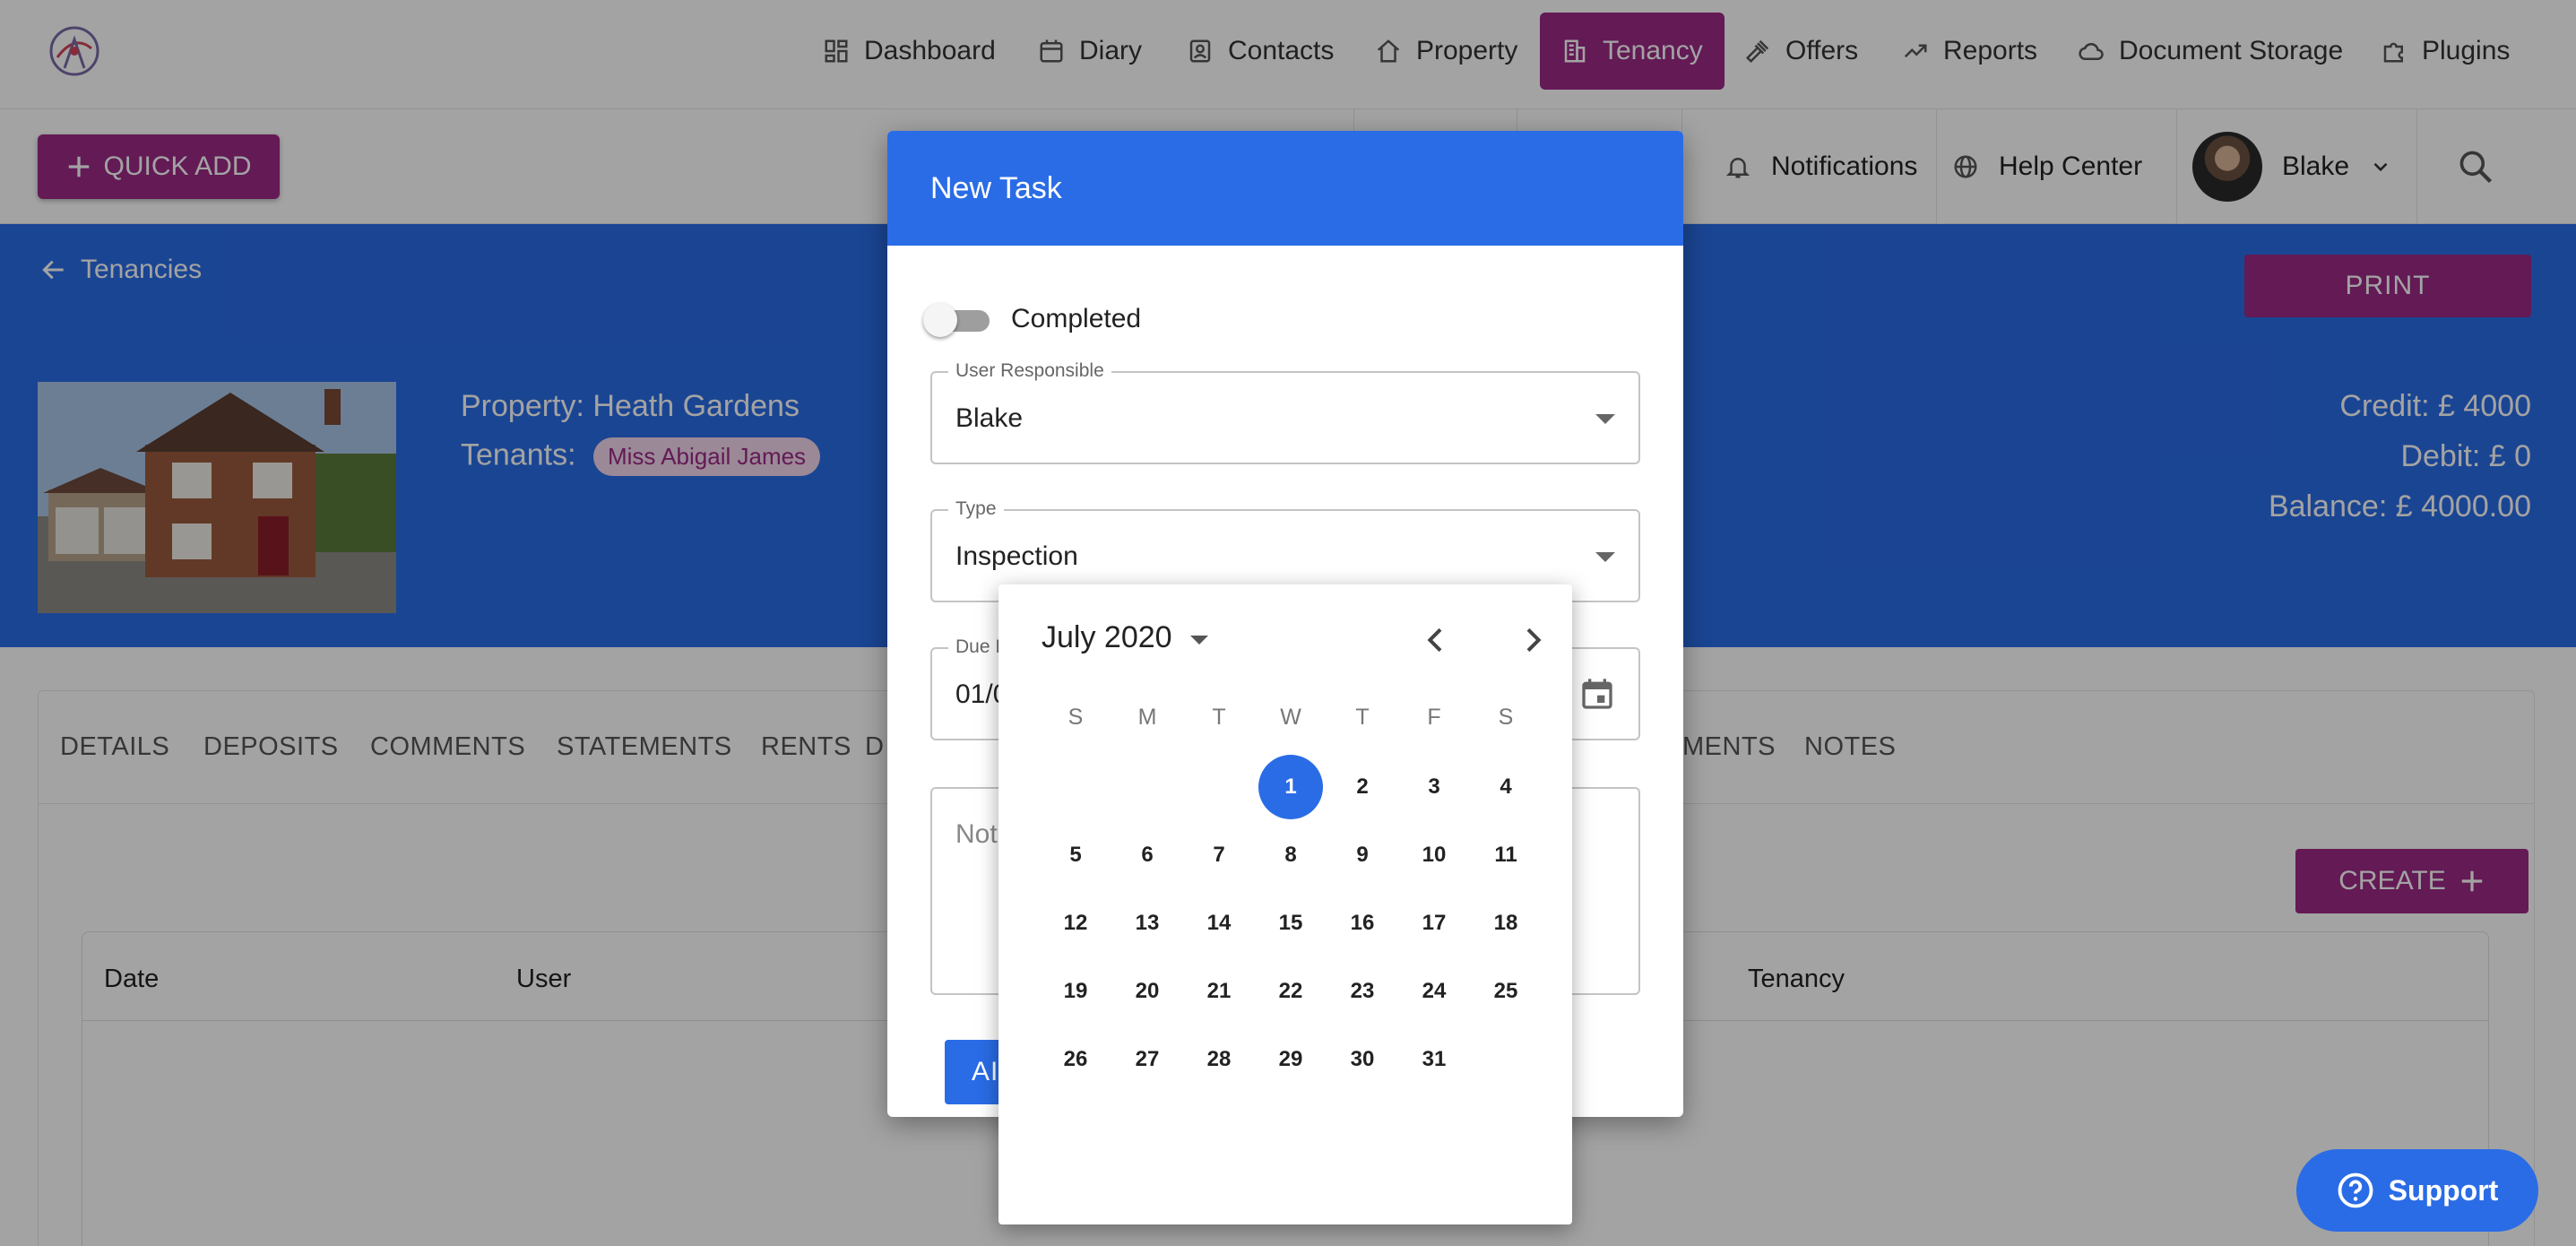 This screenshot has width=2576, height=1246. What do you see at coordinates (1362, 855) in the screenshot?
I see `calendar-day: 9` at bounding box center [1362, 855].